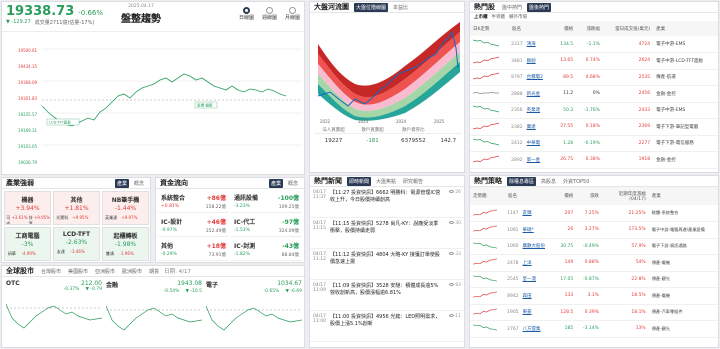 The height and width of the screenshot is (349, 720). I want to click on table-row: 2478 上洋 149 0.88% 54% 傳產-電機, so click(594, 263).